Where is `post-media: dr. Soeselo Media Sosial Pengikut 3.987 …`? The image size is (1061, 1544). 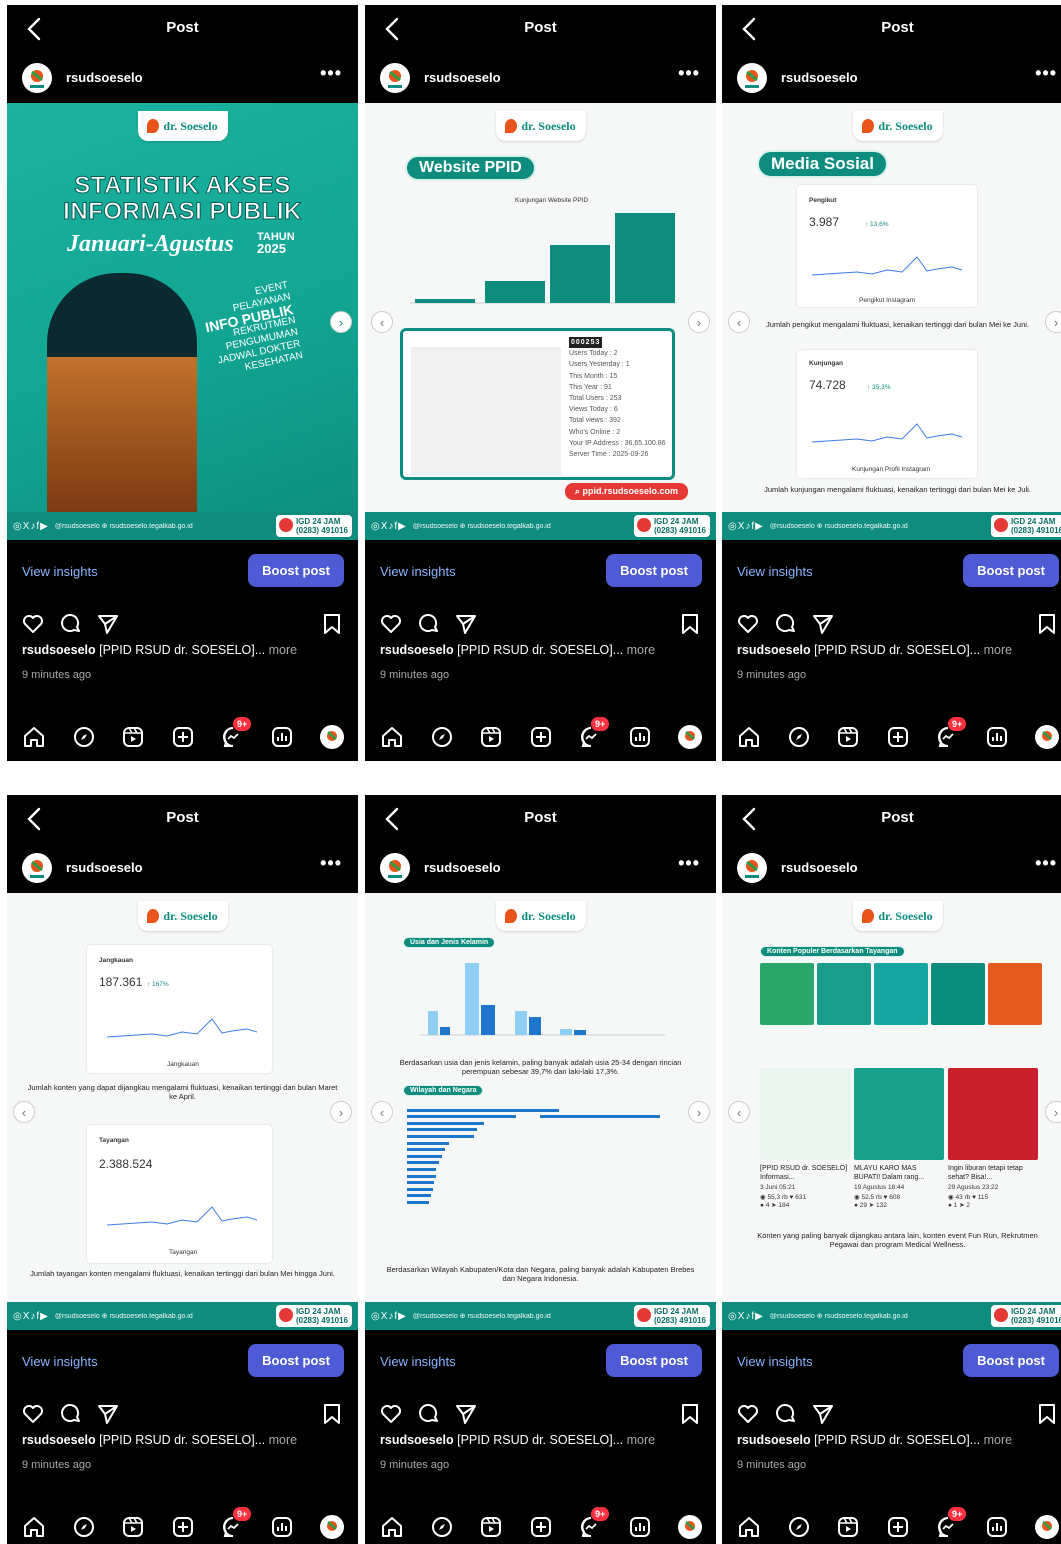
post-media: dr. Soeselo Media Sosial Pengikut 3.987 … is located at coordinates (891, 321).